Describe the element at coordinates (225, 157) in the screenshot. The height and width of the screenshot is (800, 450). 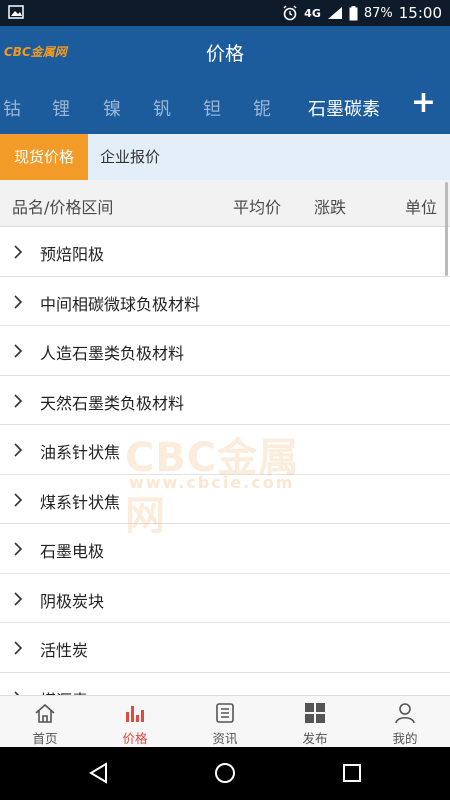
I see `price-type-tabs: 现货价格 企业报价` at that location.